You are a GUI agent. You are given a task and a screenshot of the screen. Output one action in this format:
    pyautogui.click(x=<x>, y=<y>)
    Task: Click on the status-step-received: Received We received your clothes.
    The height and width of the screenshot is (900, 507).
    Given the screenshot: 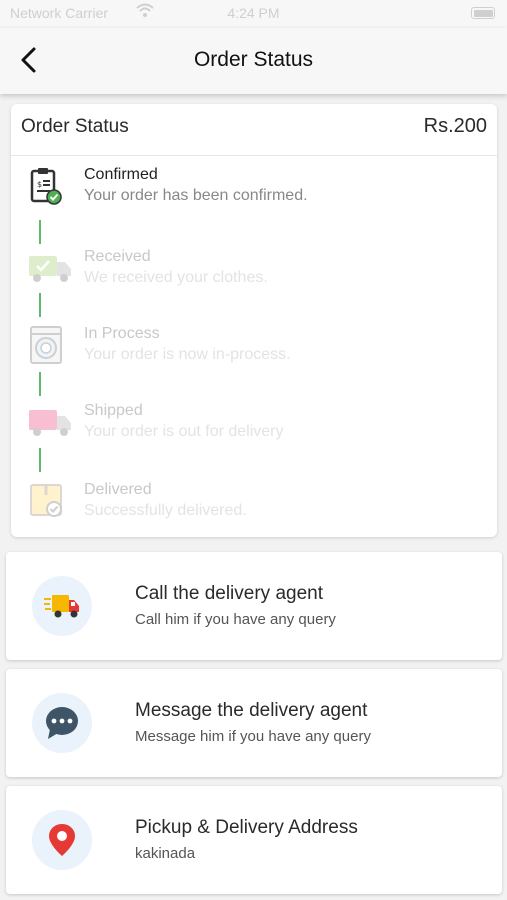 What is the action you would take?
    pyautogui.click(x=254, y=270)
    